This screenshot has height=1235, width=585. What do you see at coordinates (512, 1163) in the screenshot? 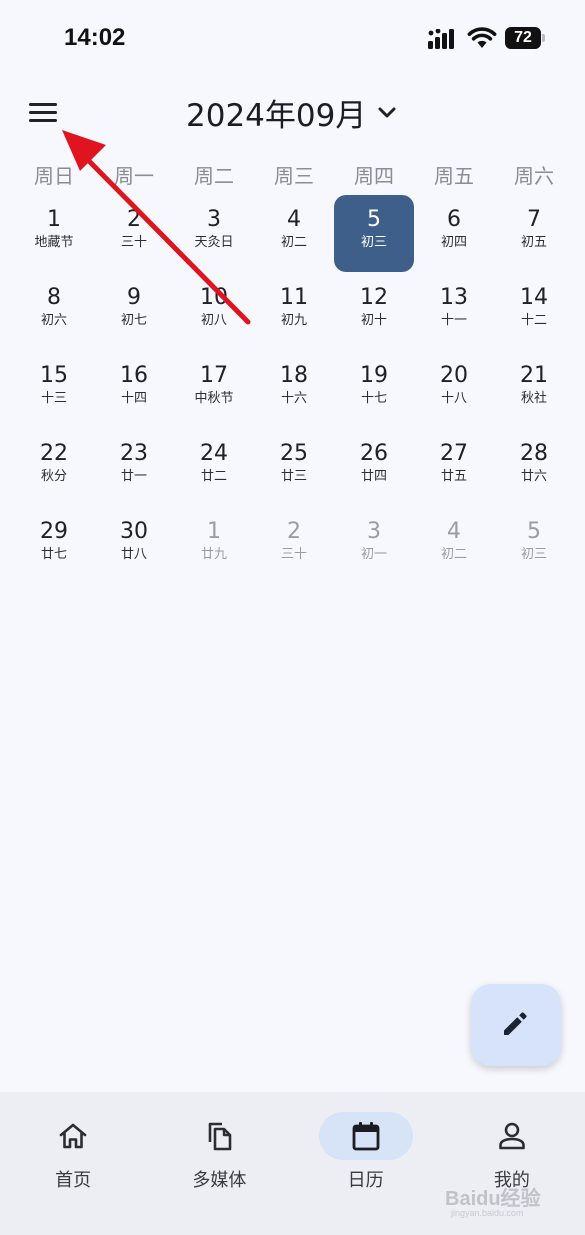
I see `nav-item-profile: 我的` at bounding box center [512, 1163].